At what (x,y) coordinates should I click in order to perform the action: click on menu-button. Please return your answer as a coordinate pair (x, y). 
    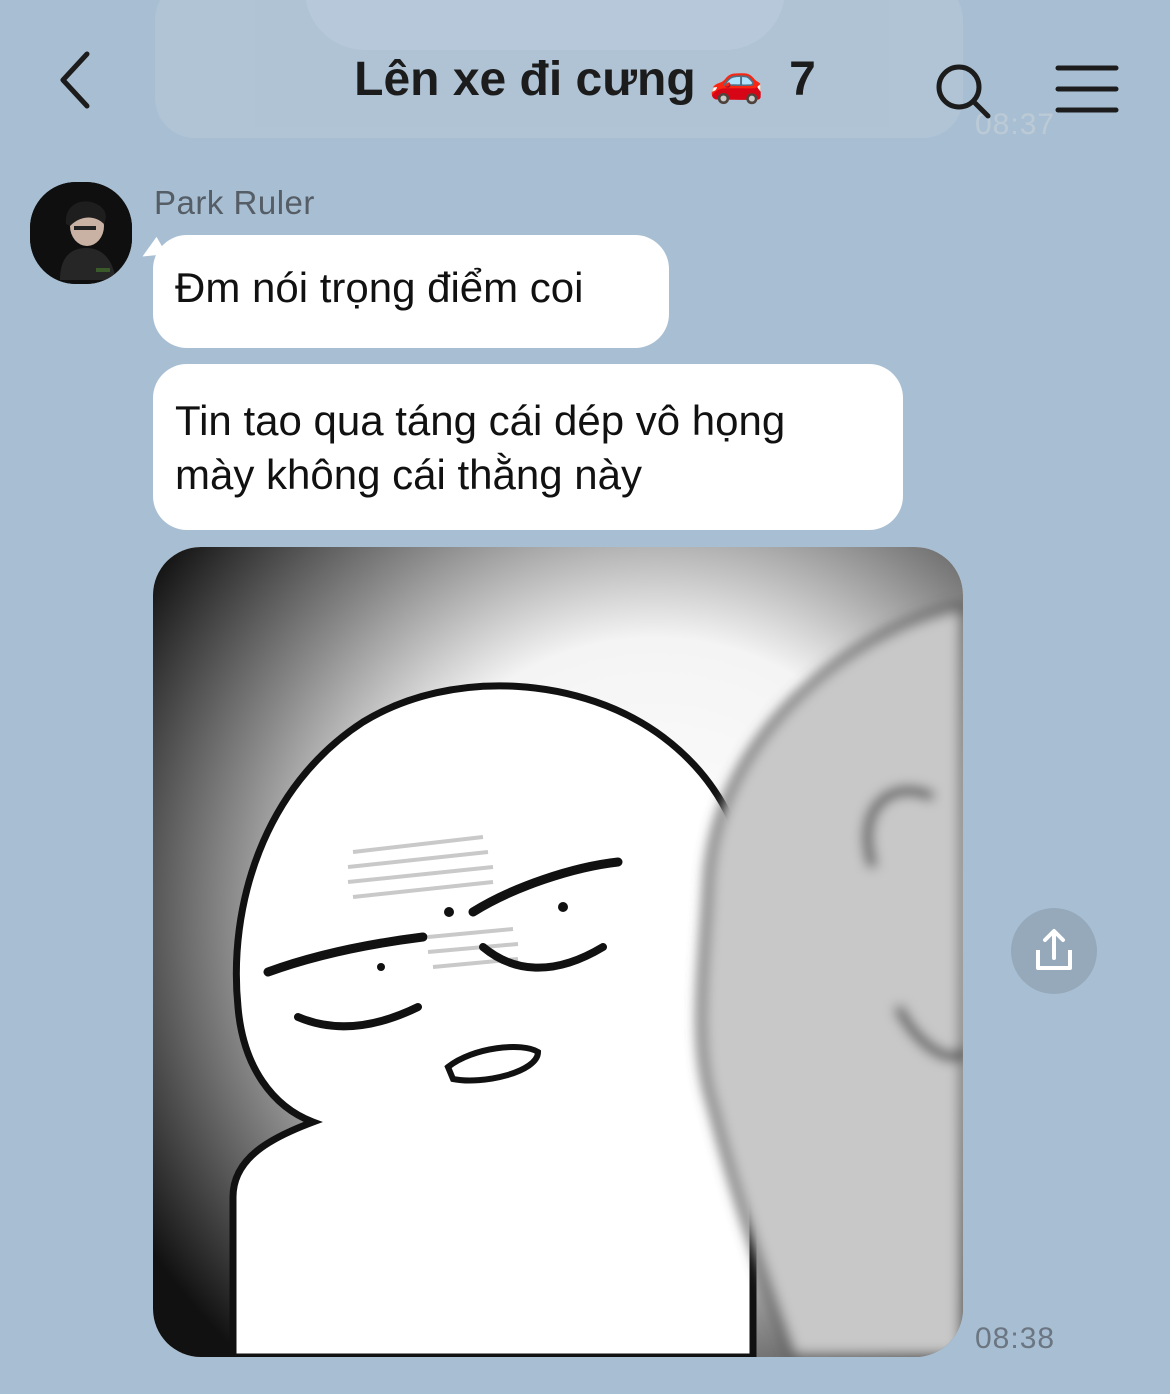
    Looking at the image, I should click on (1087, 90).